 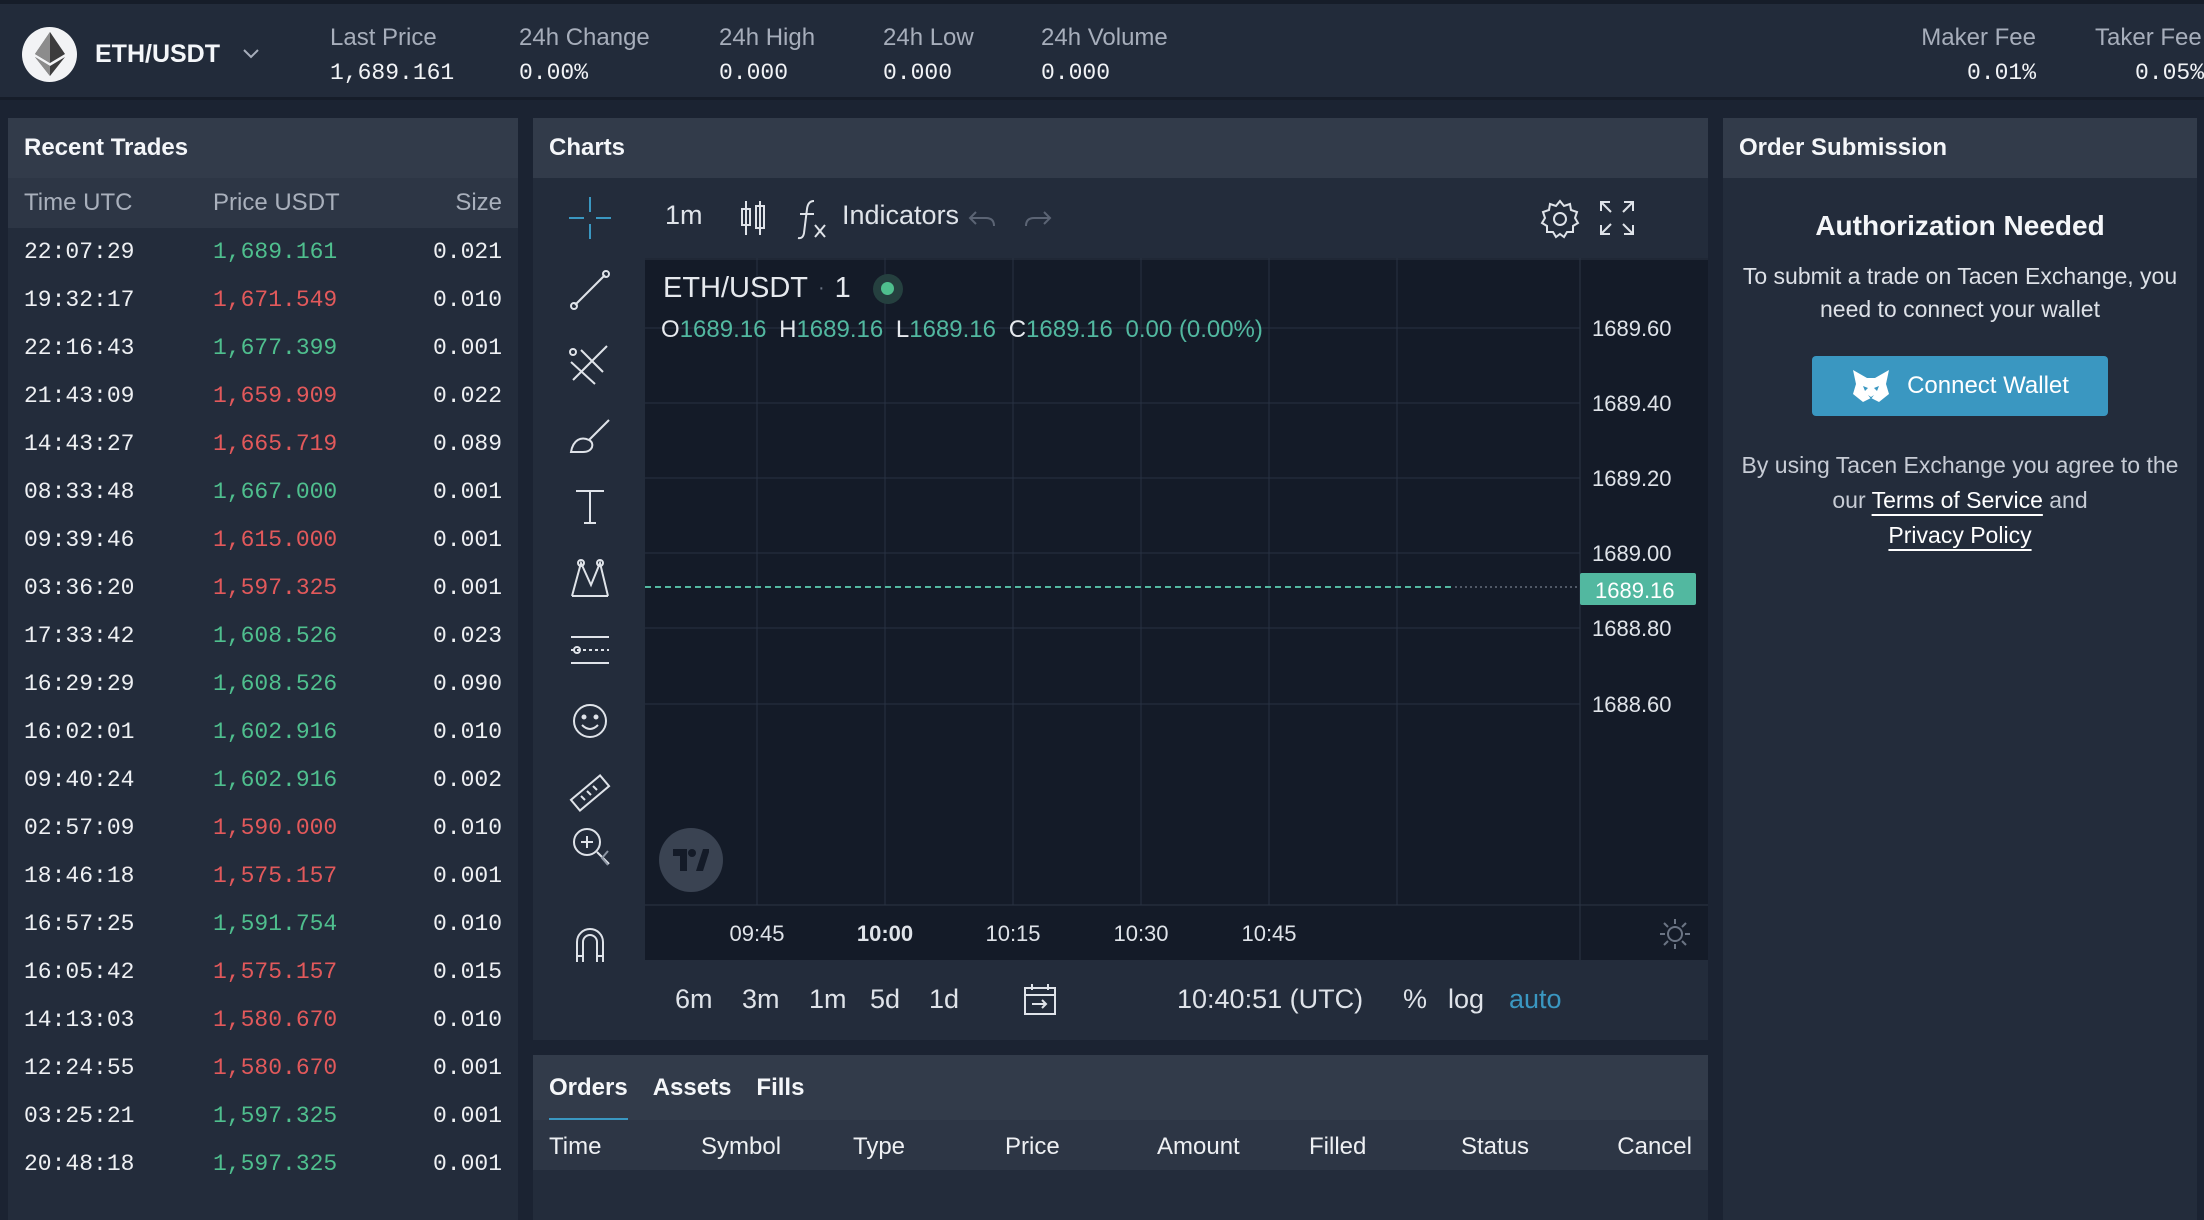 I want to click on trade-price: 1,597.325, so click(x=275, y=1164).